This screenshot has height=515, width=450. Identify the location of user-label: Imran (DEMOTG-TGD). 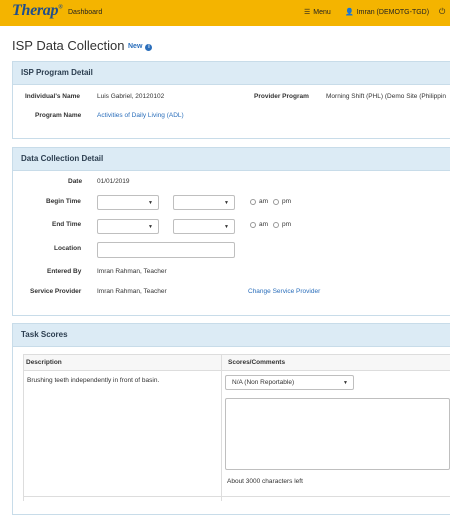
(393, 12).